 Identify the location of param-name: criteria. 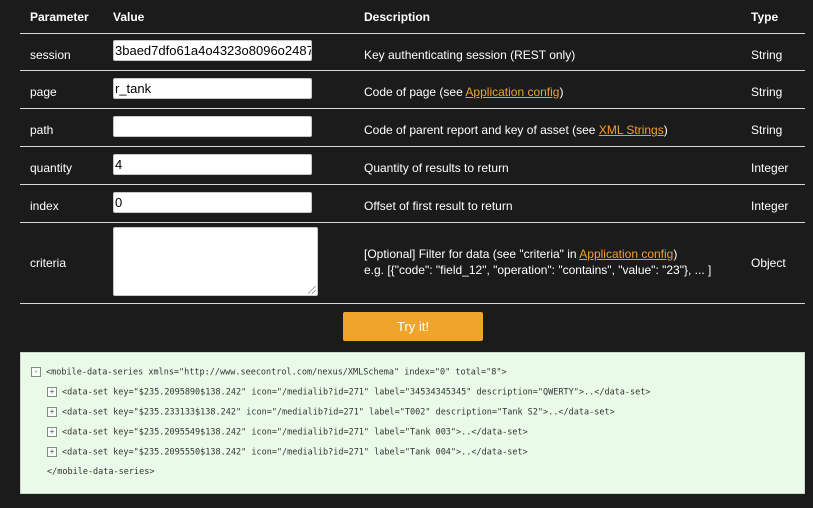
(48, 263).